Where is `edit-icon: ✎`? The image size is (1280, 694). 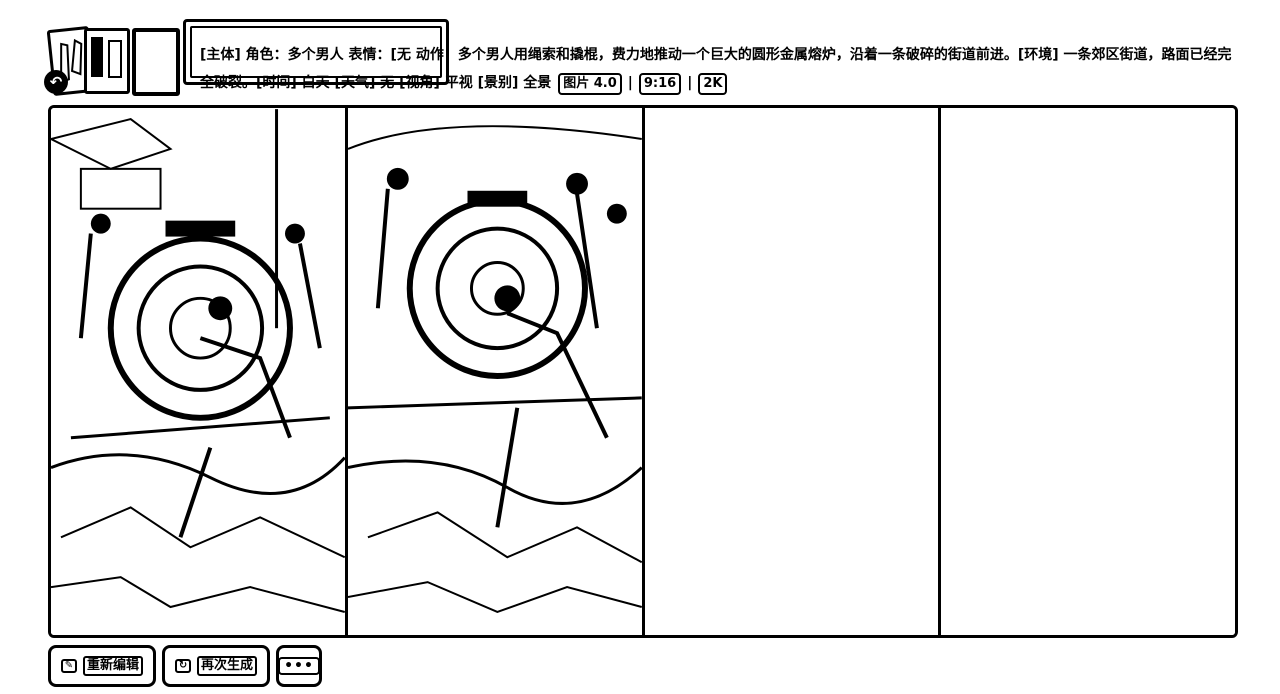 edit-icon: ✎ is located at coordinates (69, 666).